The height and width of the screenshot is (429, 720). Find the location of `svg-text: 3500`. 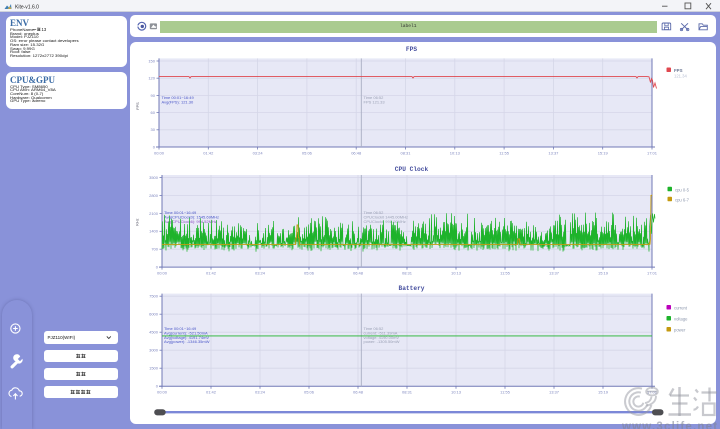

svg-text: 3500 is located at coordinates (154, 177).